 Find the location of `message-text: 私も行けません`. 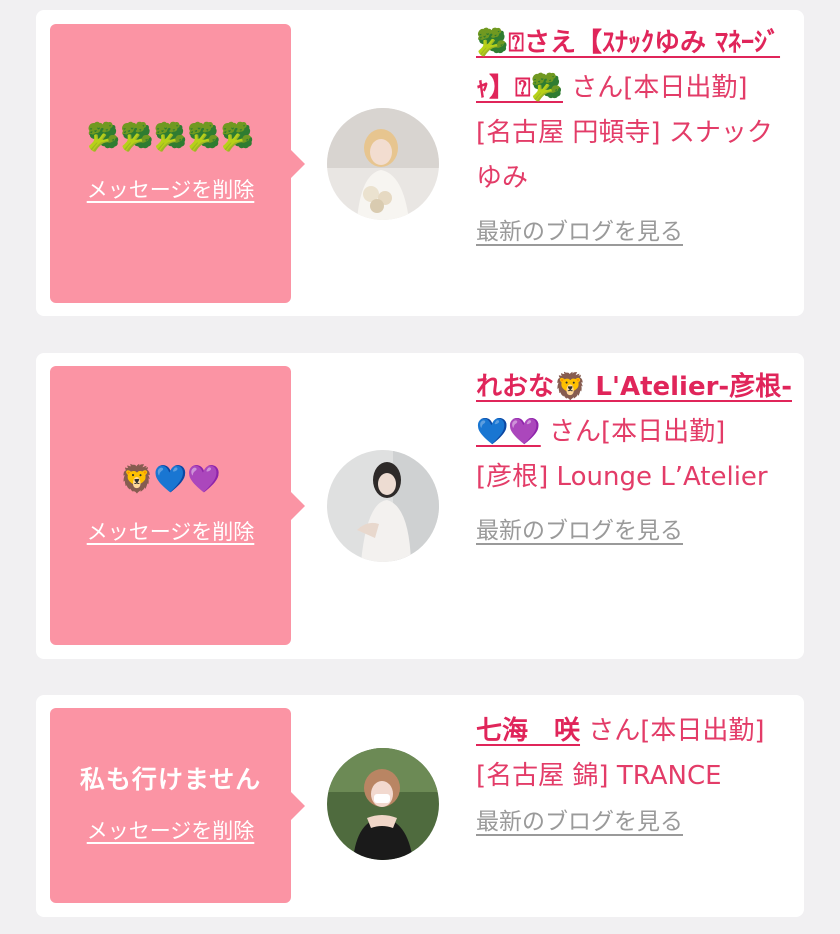

message-text: 私も行けません is located at coordinates (170, 779).